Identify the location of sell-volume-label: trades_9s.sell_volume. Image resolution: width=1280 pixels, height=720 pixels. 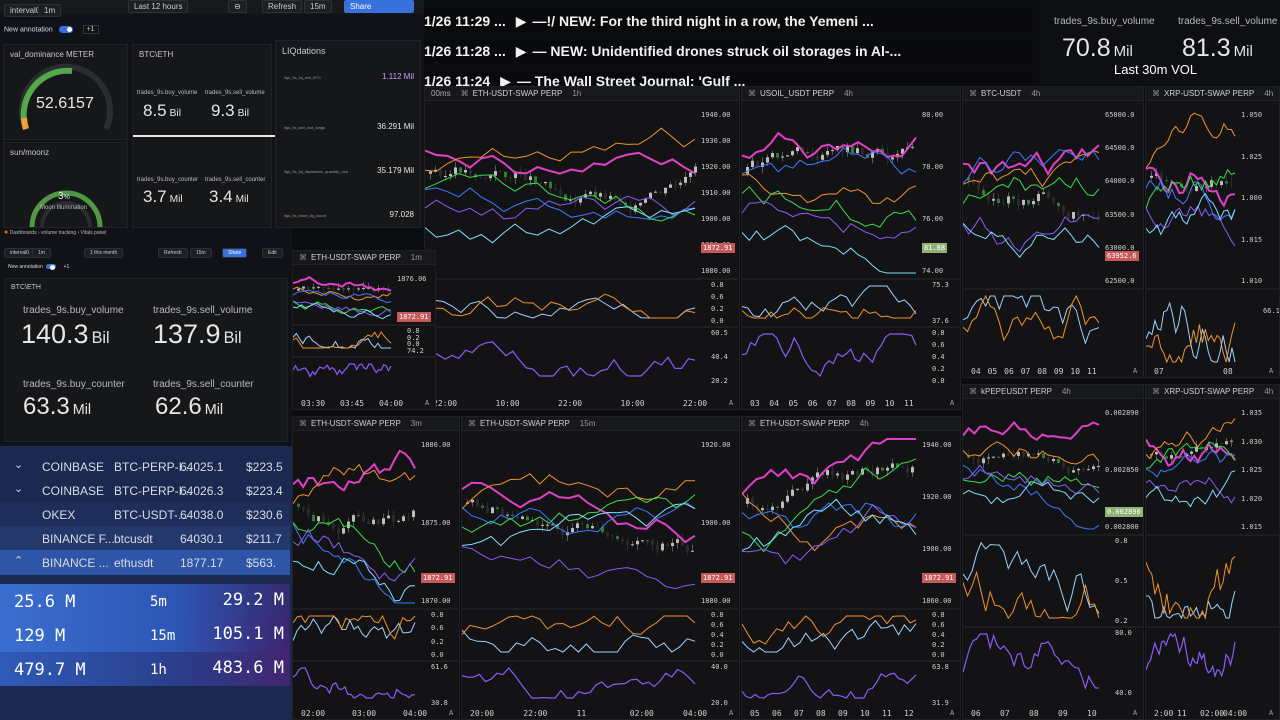
(1228, 21).